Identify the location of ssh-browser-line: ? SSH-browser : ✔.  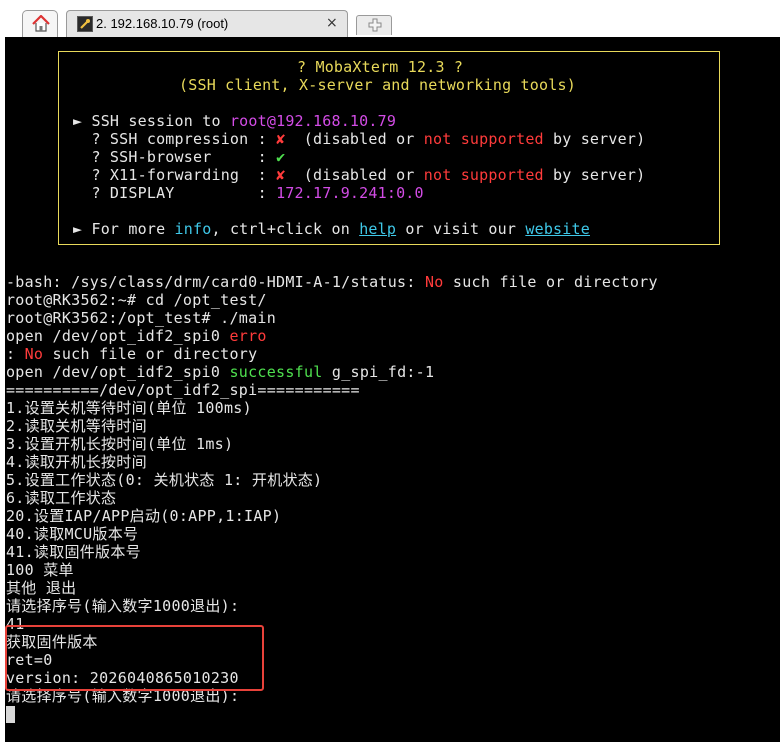
(179, 157).